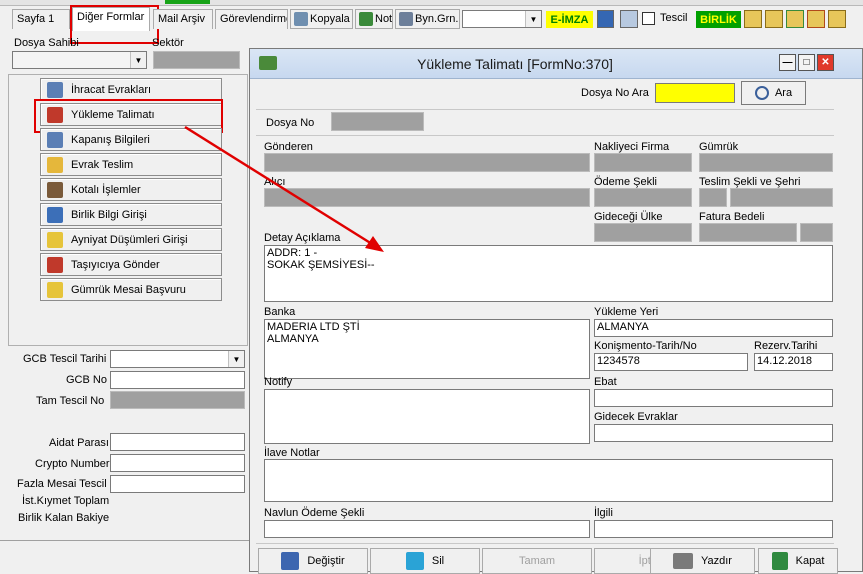 The image size is (863, 574). I want to click on arrow-line, so click(282, 188).